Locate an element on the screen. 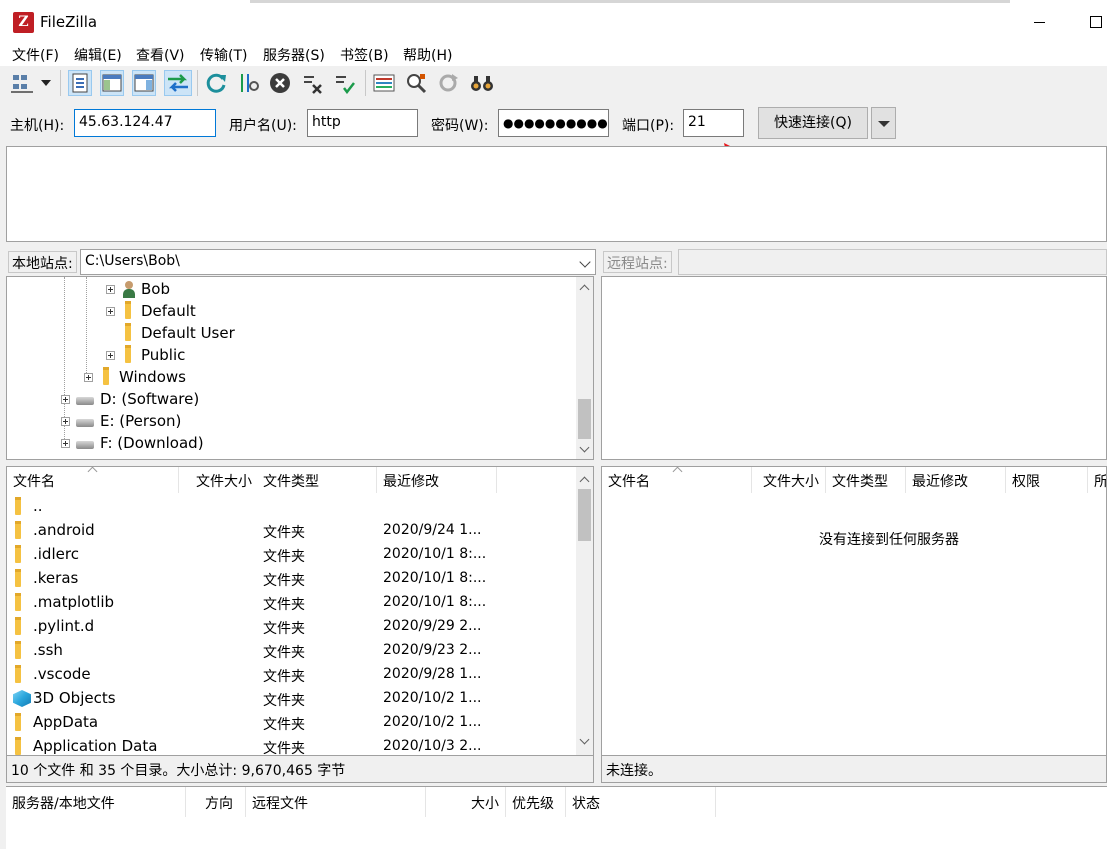  tree-item-drive-f: F: (Download) is located at coordinates (132, 443).